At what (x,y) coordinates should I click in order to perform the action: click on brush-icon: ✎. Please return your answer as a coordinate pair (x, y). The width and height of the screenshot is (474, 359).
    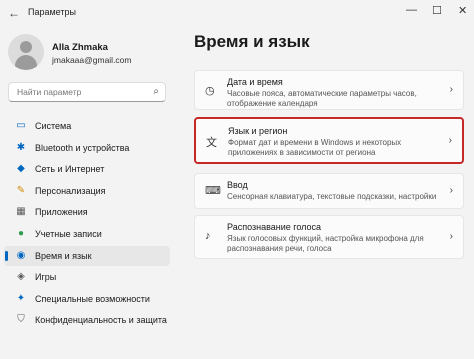
    Looking at the image, I should click on (21, 190).